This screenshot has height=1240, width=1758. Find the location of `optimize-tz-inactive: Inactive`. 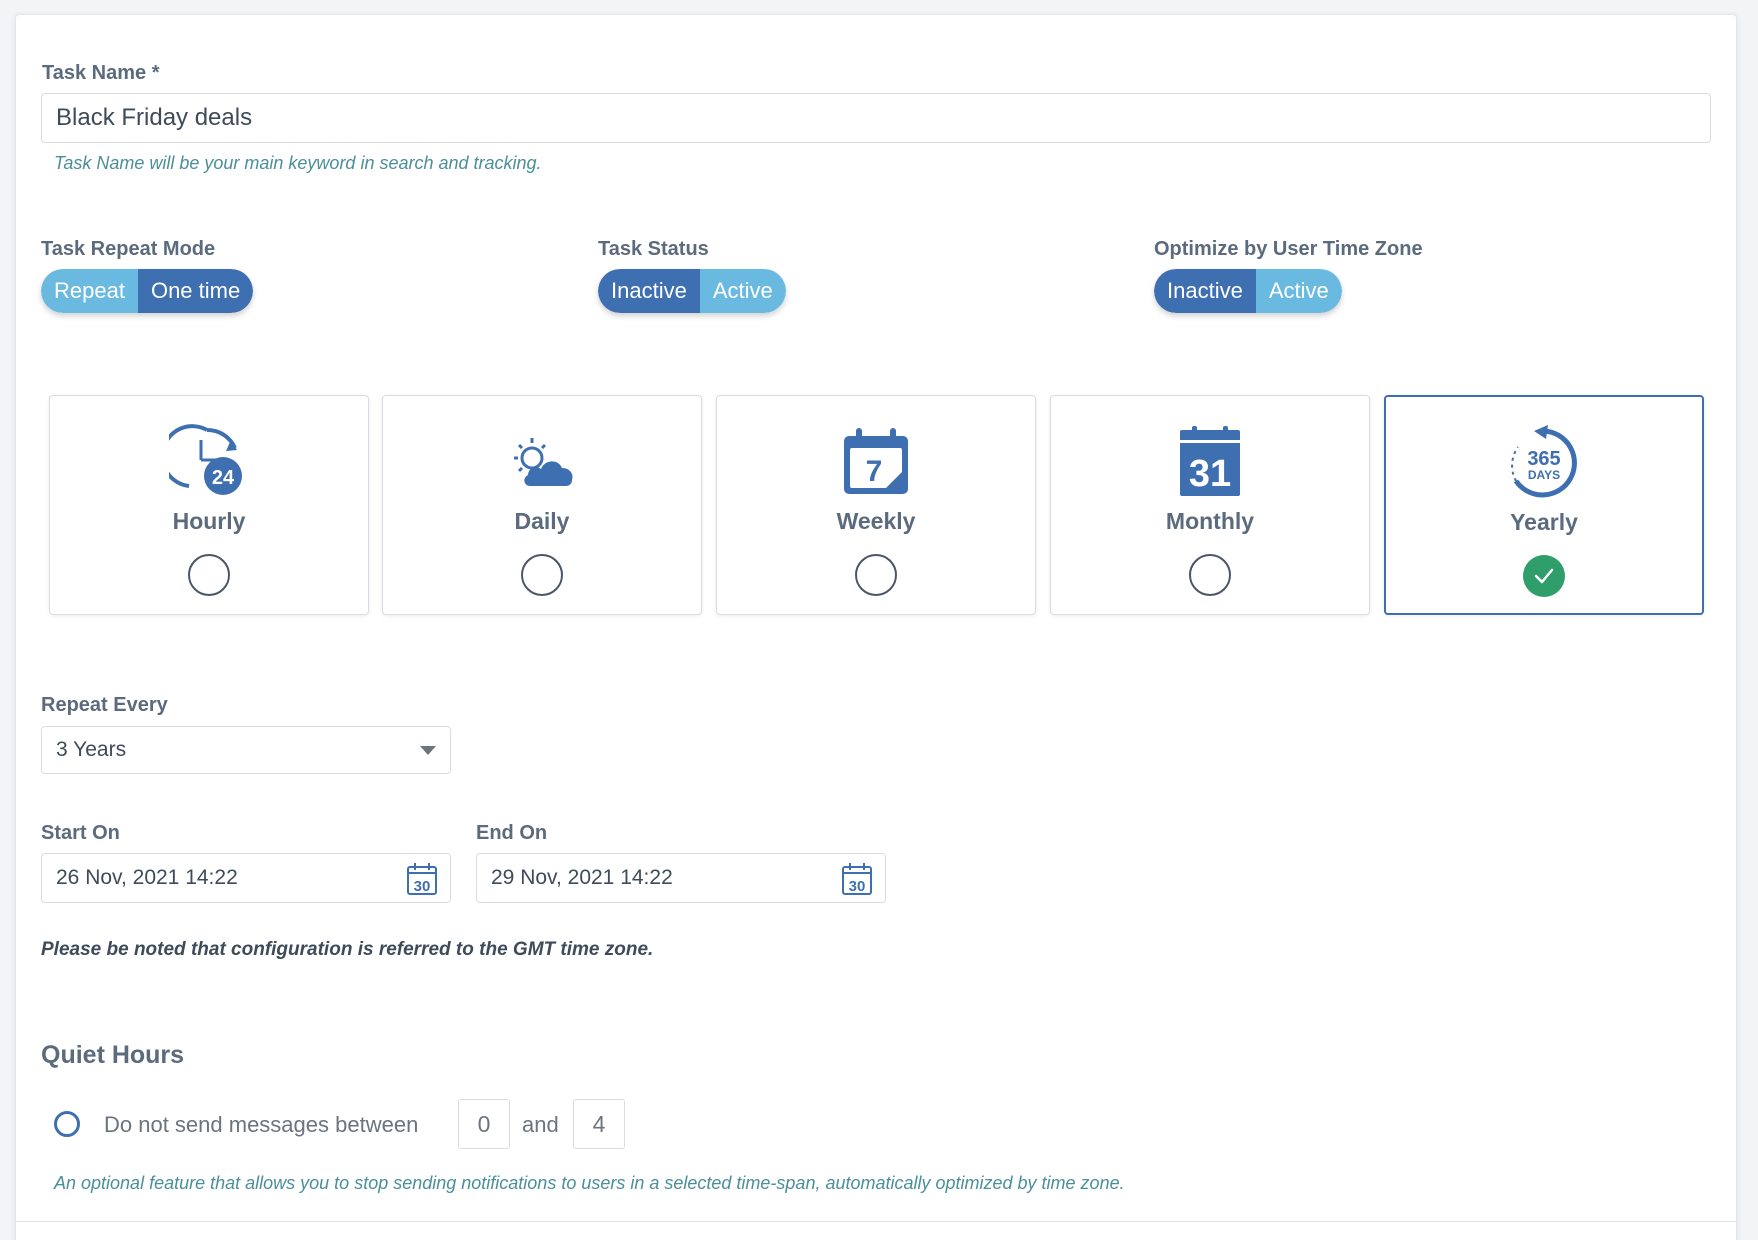

optimize-tz-inactive: Inactive is located at coordinates (1205, 291).